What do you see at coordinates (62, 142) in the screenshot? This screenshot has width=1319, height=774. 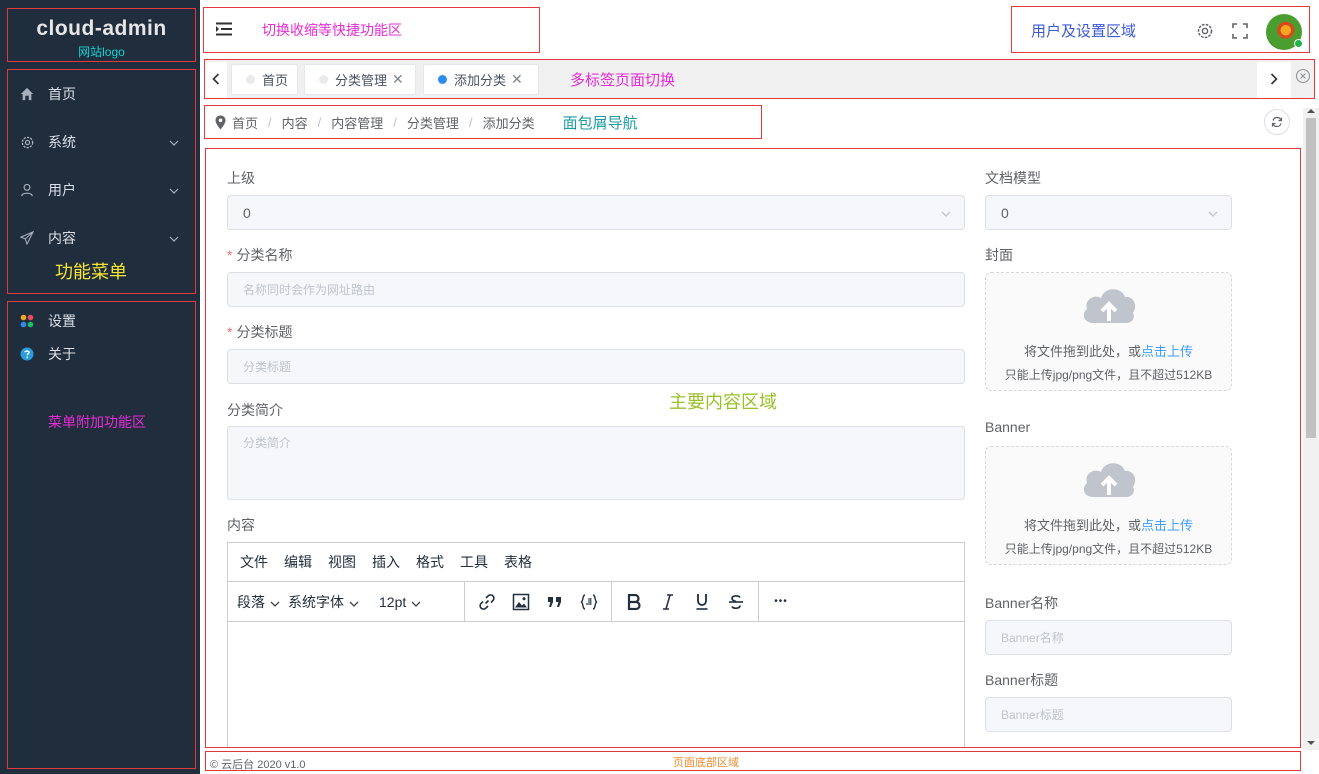 I see `sidebar-item-label: 系统` at bounding box center [62, 142].